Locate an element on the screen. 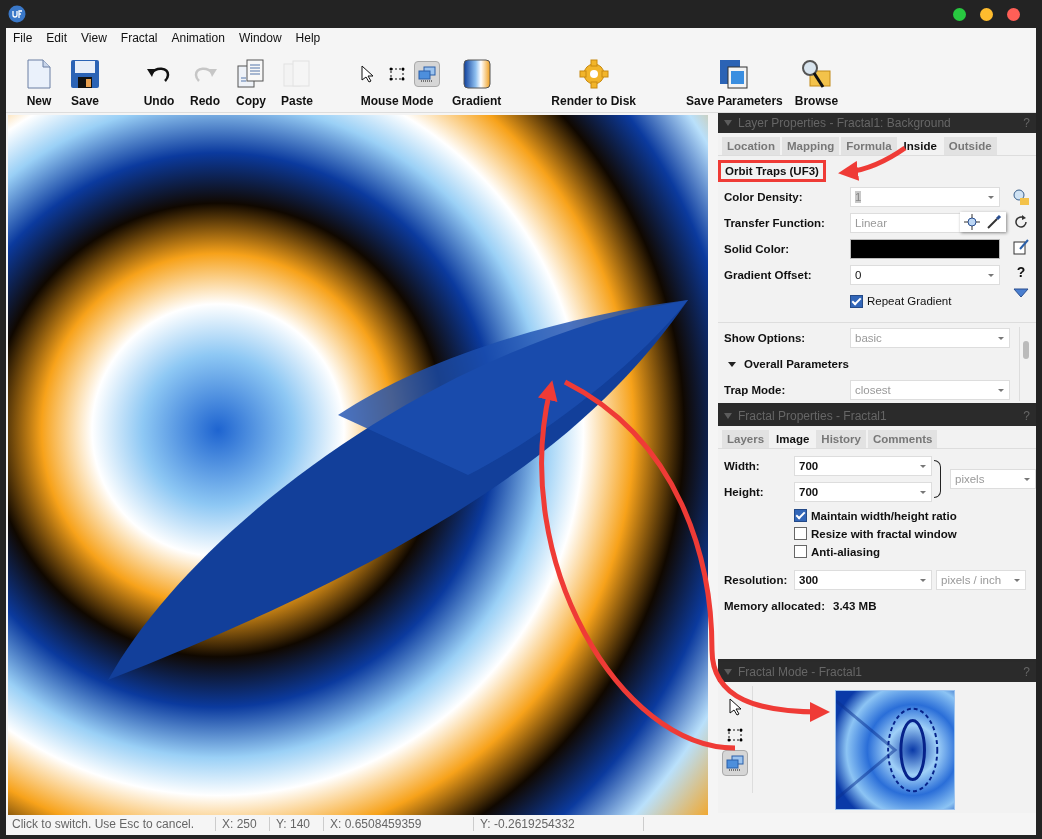  dropdown: 300 is located at coordinates (863, 580).